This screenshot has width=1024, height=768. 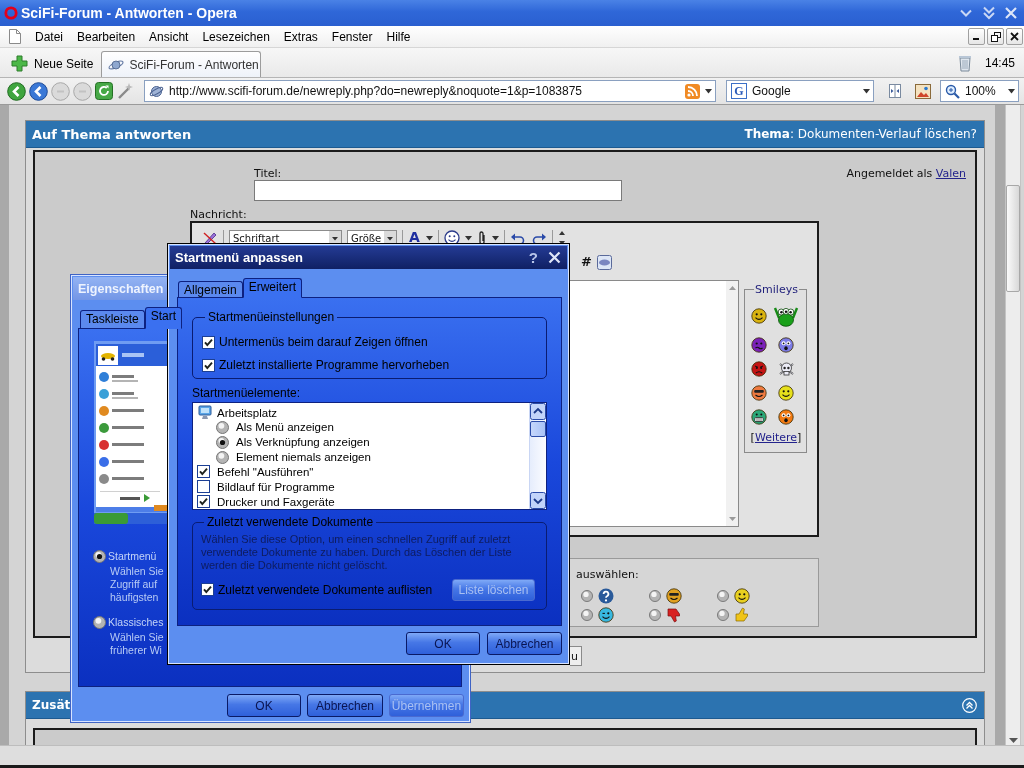 What do you see at coordinates (786, 316) in the screenshot?
I see `frog-icon` at bounding box center [786, 316].